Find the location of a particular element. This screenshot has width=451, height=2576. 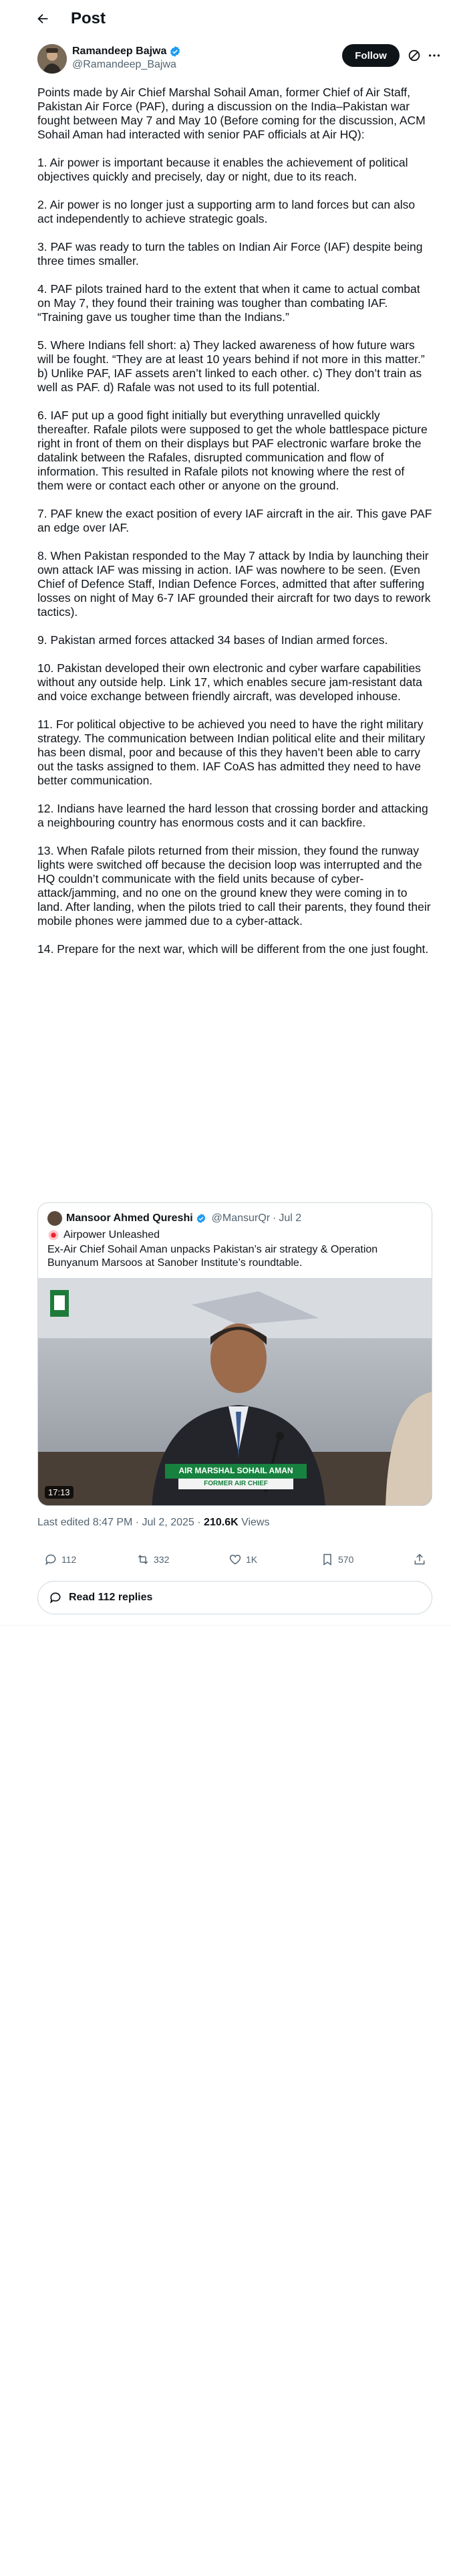

repost-button: 332 is located at coordinates (152, 1559).